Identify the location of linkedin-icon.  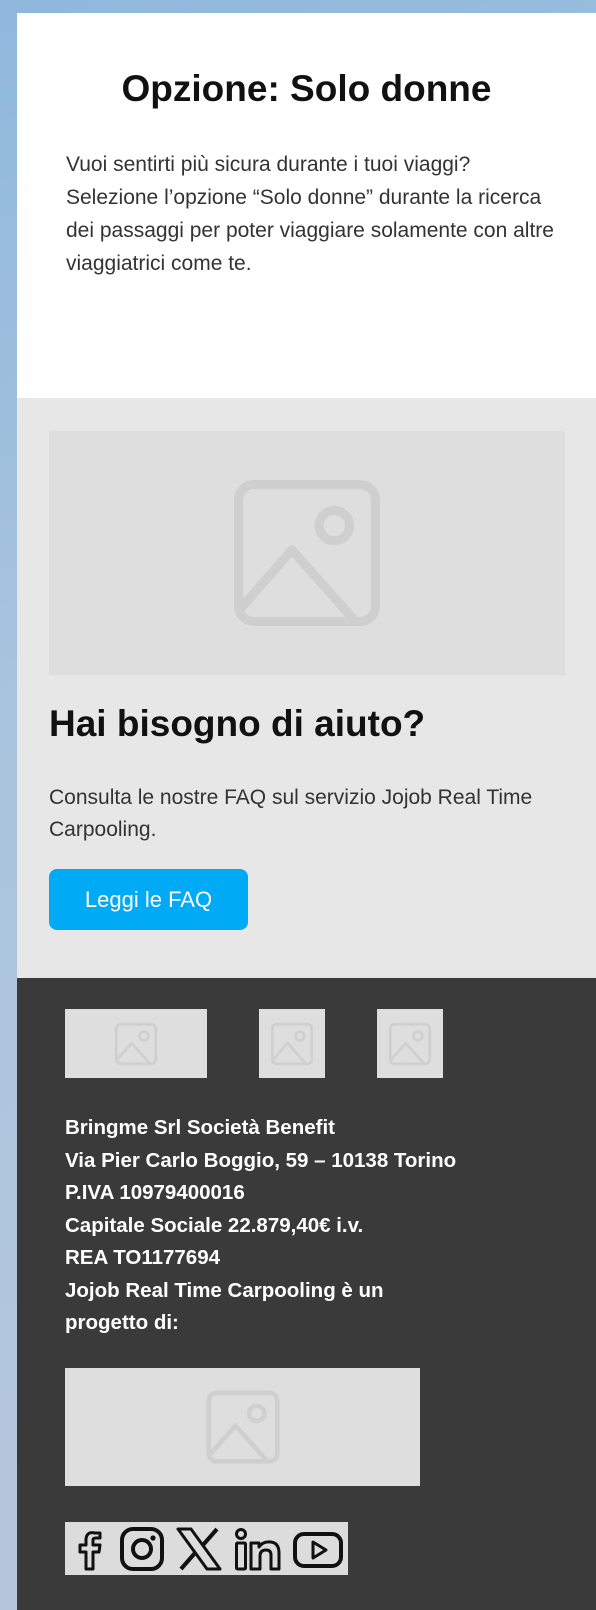
(258, 1549).